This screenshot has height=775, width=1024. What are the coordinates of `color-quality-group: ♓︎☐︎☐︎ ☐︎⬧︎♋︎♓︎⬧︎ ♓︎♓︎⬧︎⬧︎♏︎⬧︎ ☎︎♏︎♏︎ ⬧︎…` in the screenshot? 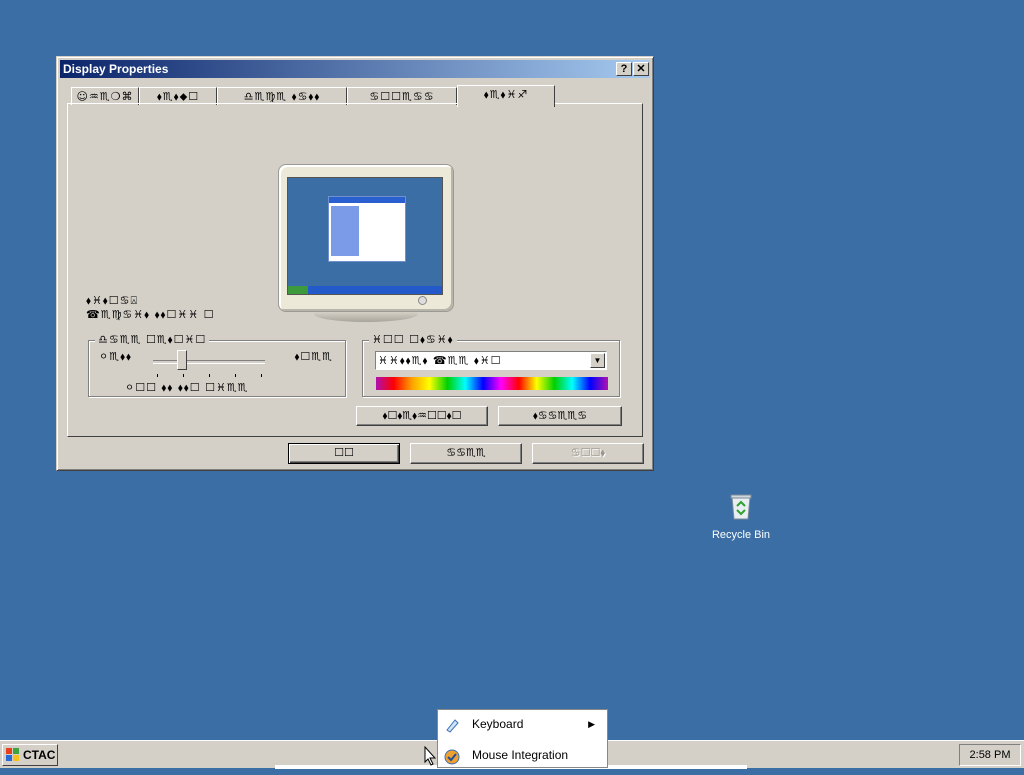 It's located at (491, 365).